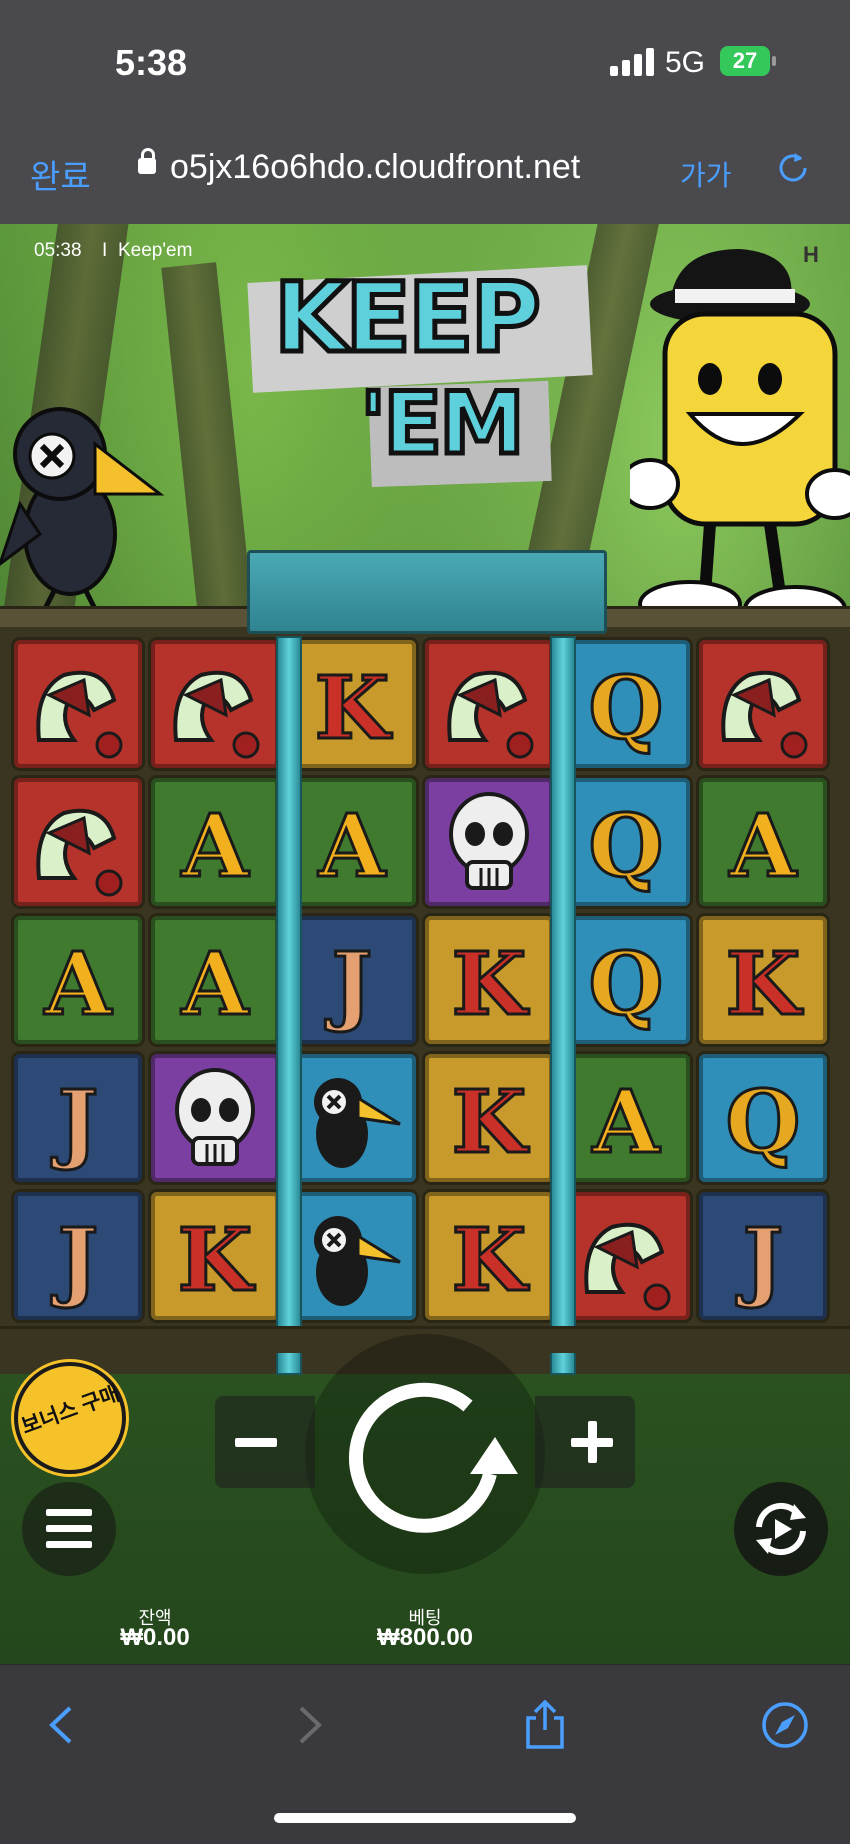 The height and width of the screenshot is (1844, 850). Describe the element at coordinates (425, 60) in the screenshot. I see `status-bar: 5:38 5G 27` at that location.